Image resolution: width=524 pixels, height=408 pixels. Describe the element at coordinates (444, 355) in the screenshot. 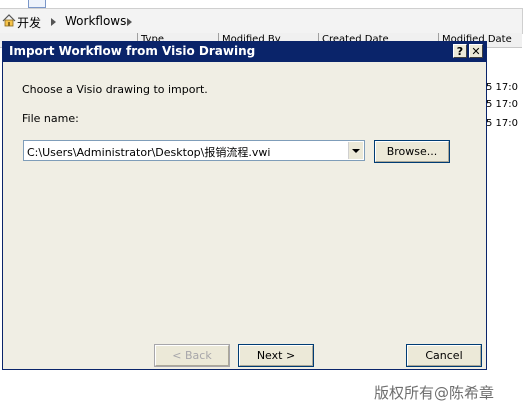

I see `cancel-button: Cancel` at that location.